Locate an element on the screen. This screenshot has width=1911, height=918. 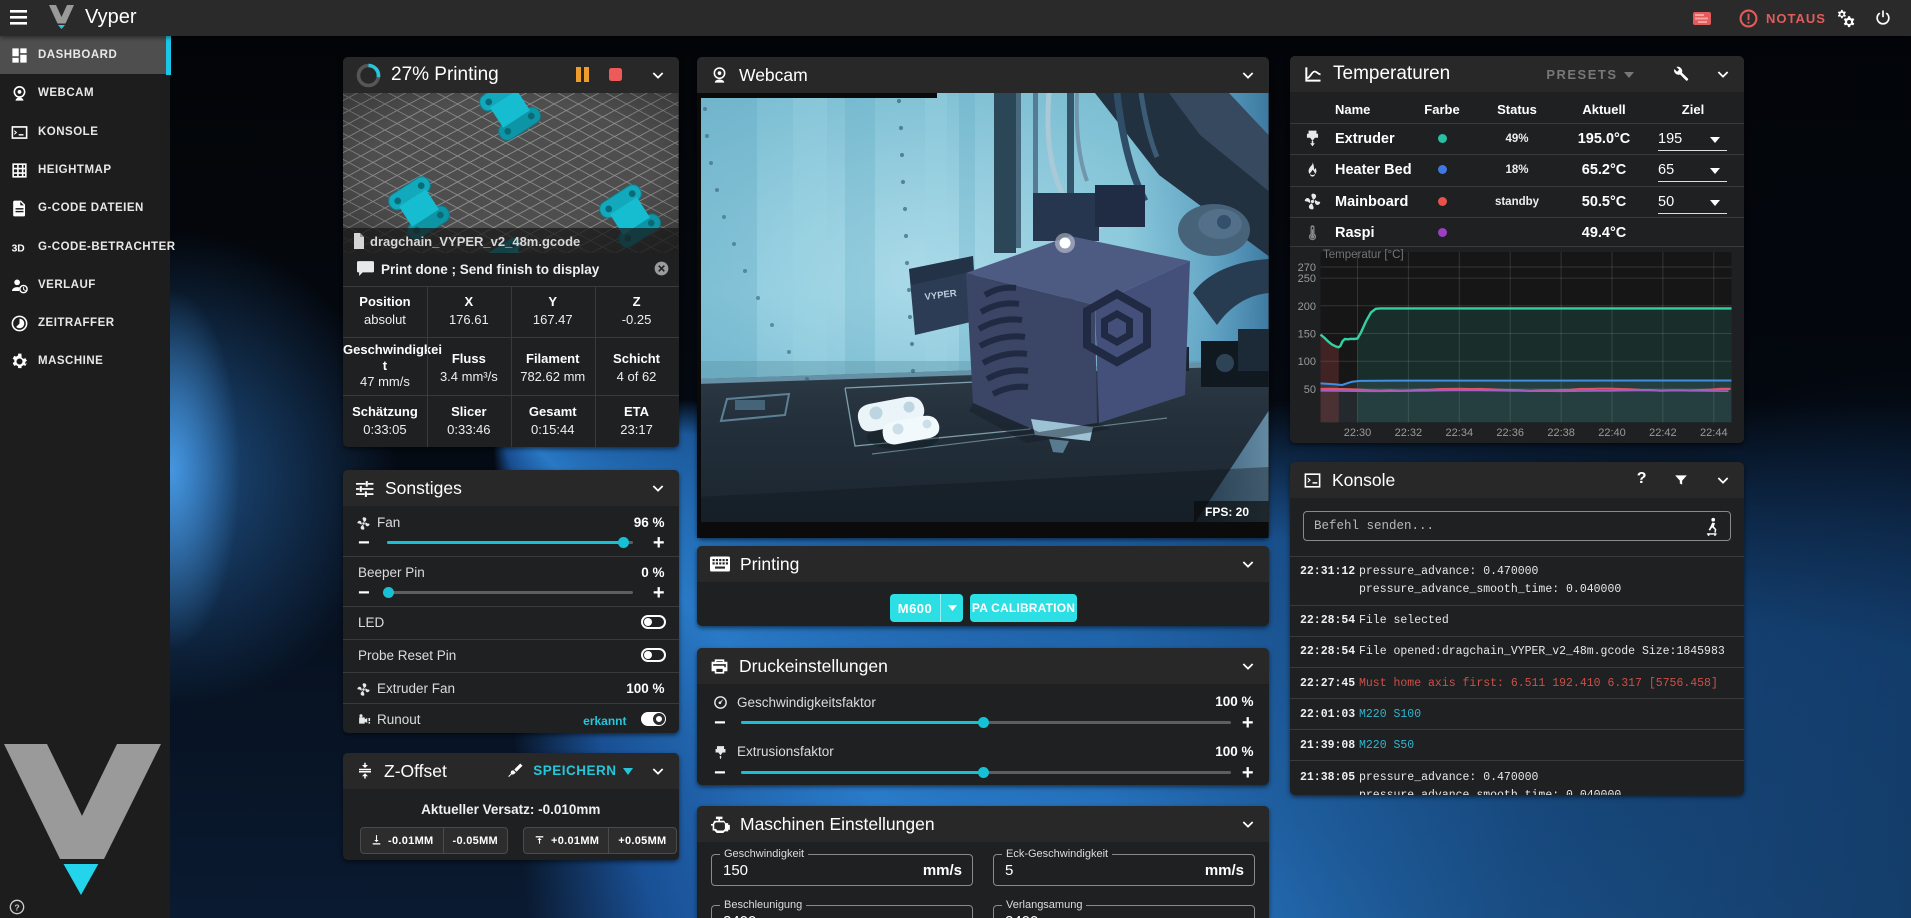
svg-text: 50 is located at coordinates (1310, 390).